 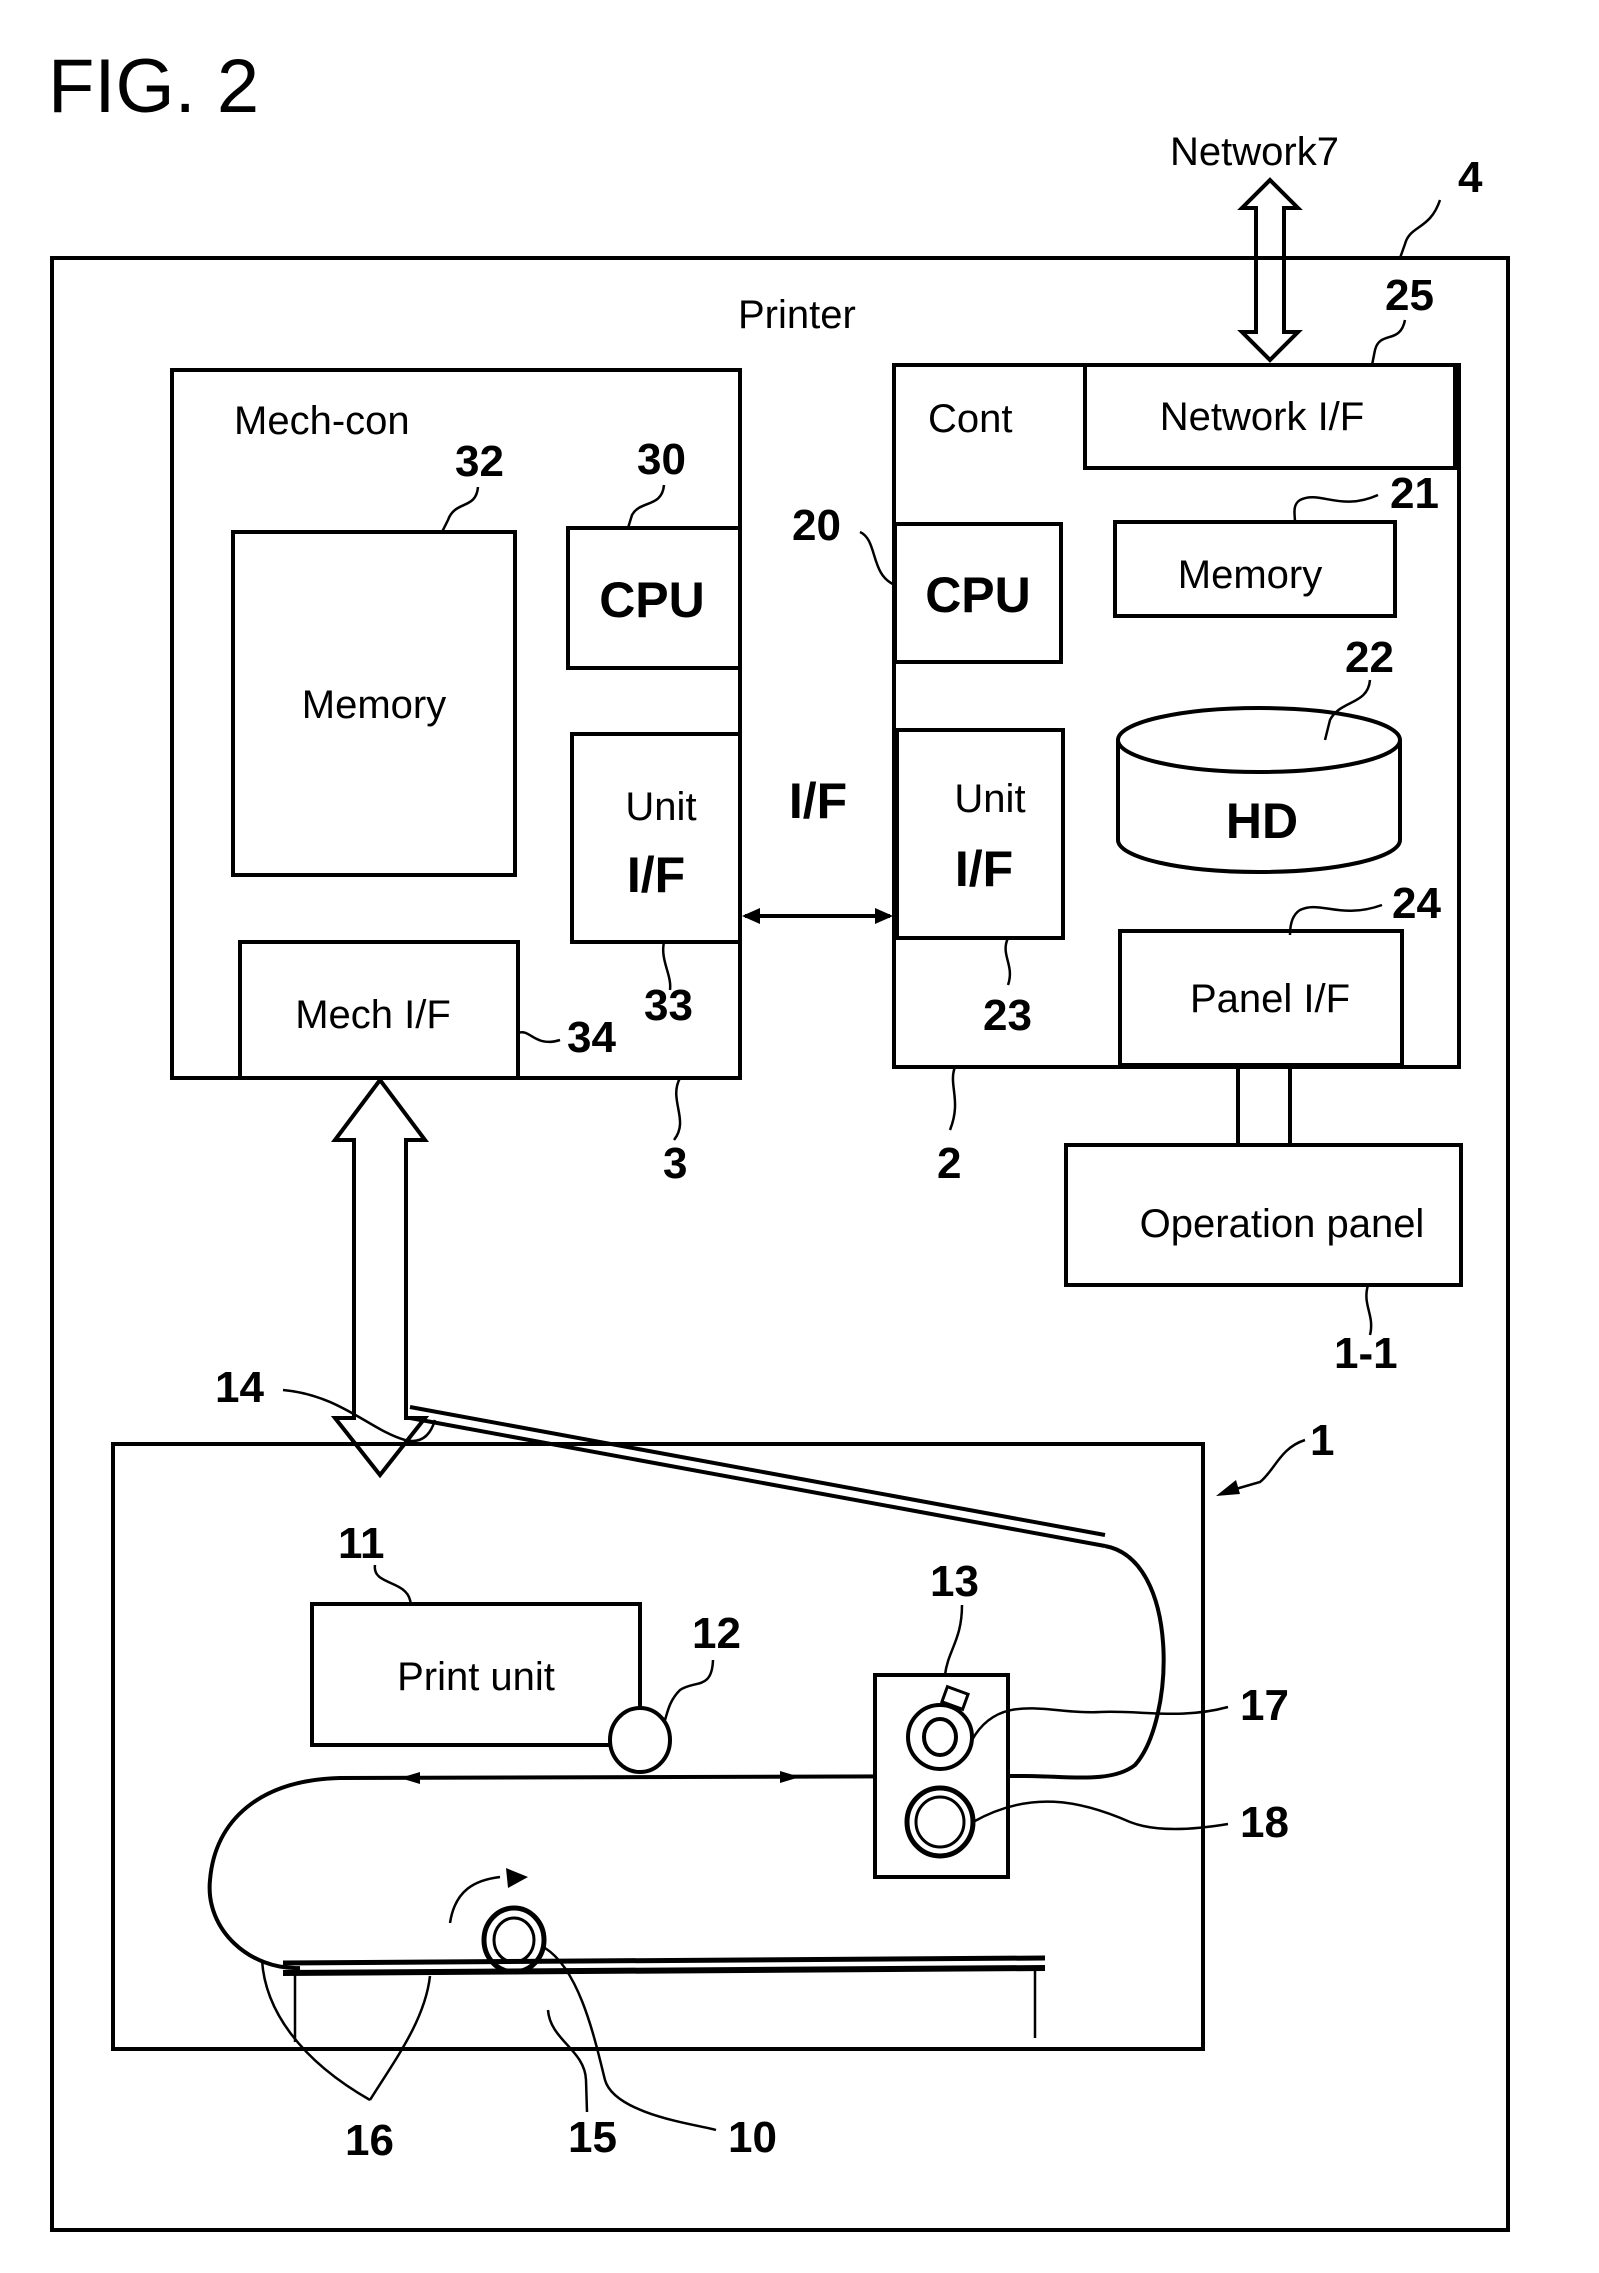 I want to click on interface-link-arrowhead-left, so click(x=751, y=916).